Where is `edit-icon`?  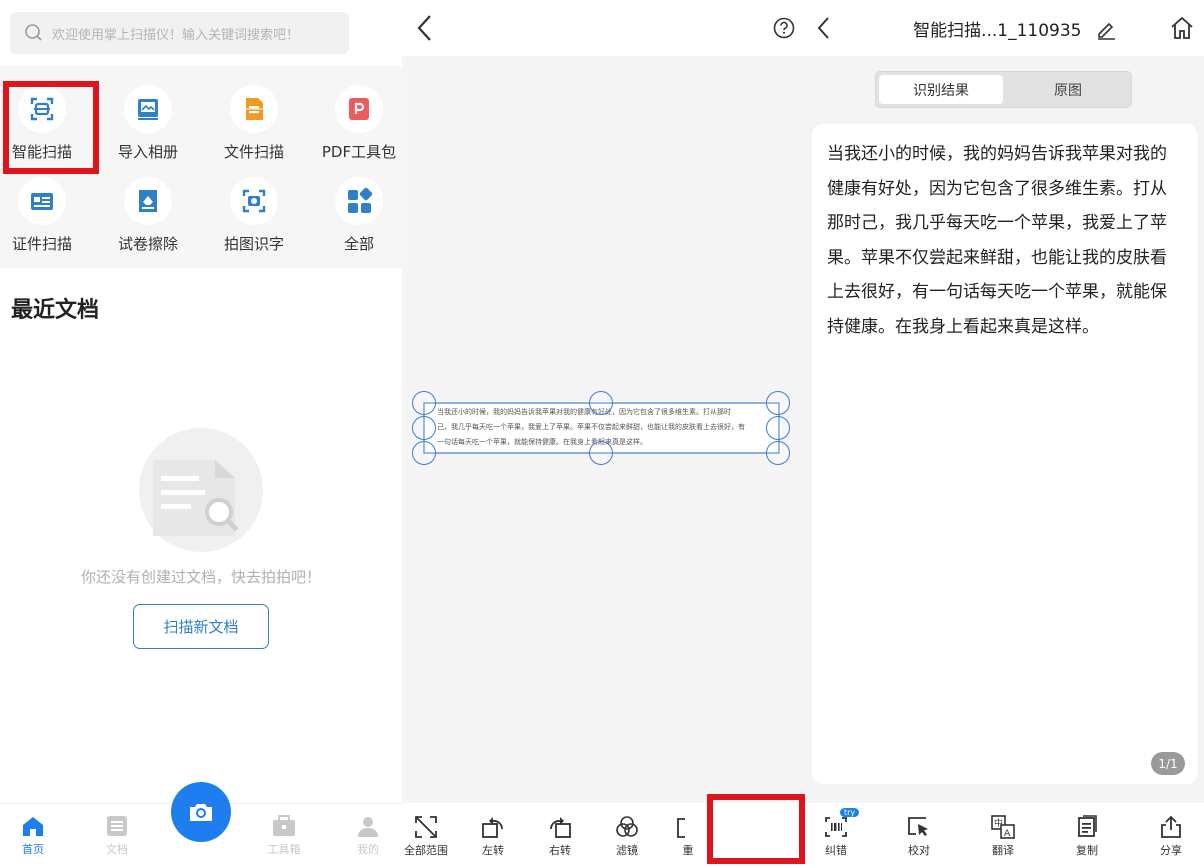
edit-icon is located at coordinates (1106, 29).